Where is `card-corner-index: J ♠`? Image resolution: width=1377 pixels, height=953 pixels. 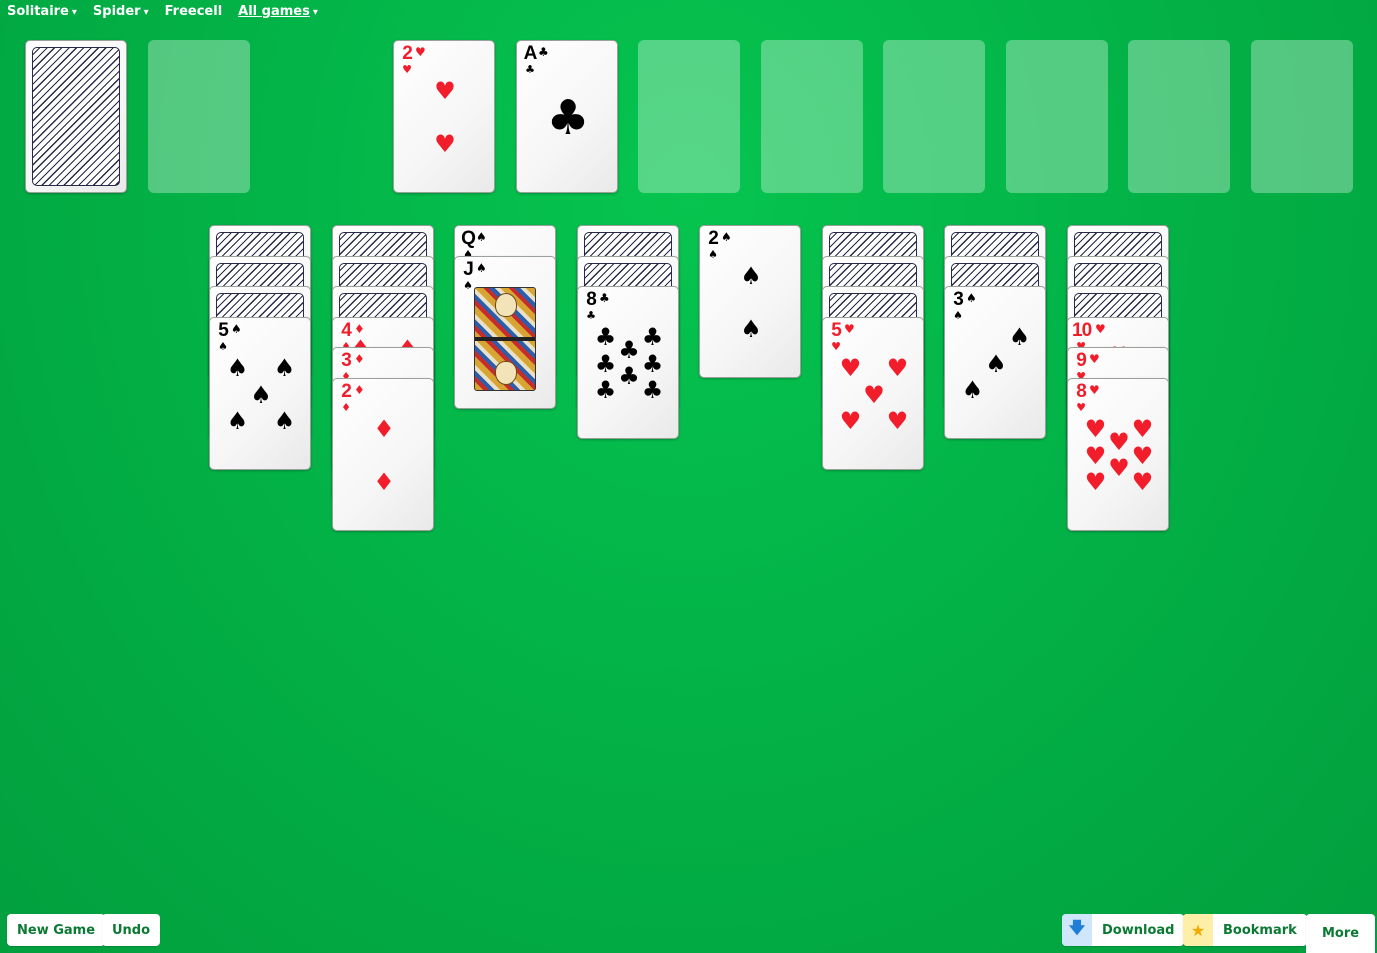 card-corner-index: J ♠ is located at coordinates (468, 275).